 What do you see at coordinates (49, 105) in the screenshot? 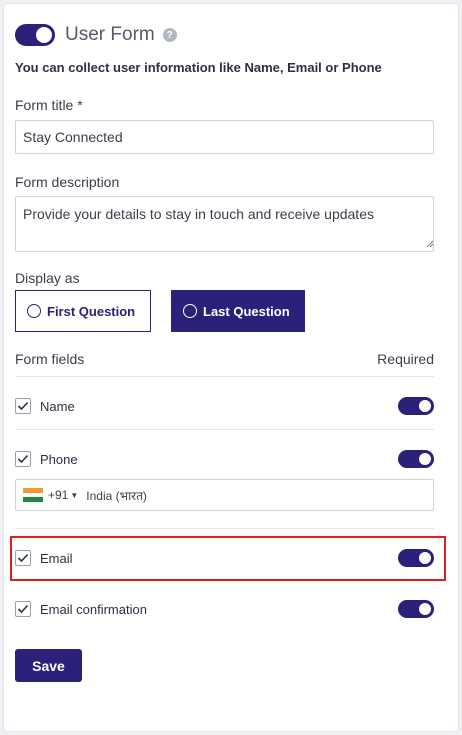
I see `form-title-label: Form title *` at bounding box center [49, 105].